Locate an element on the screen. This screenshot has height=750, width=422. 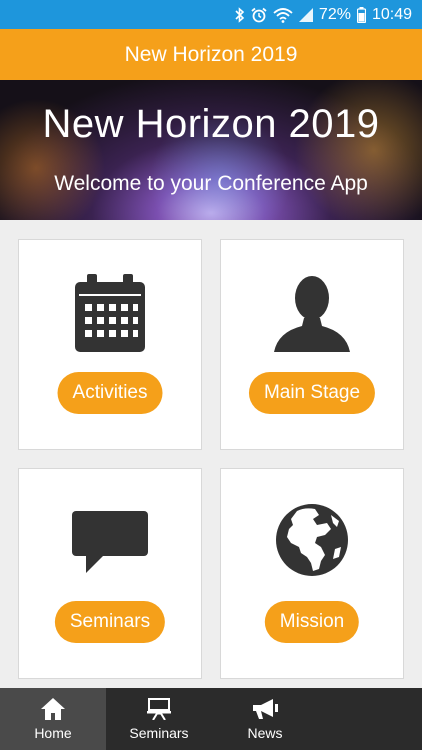
tile-main-stage: Main Stage is located at coordinates (312, 344).